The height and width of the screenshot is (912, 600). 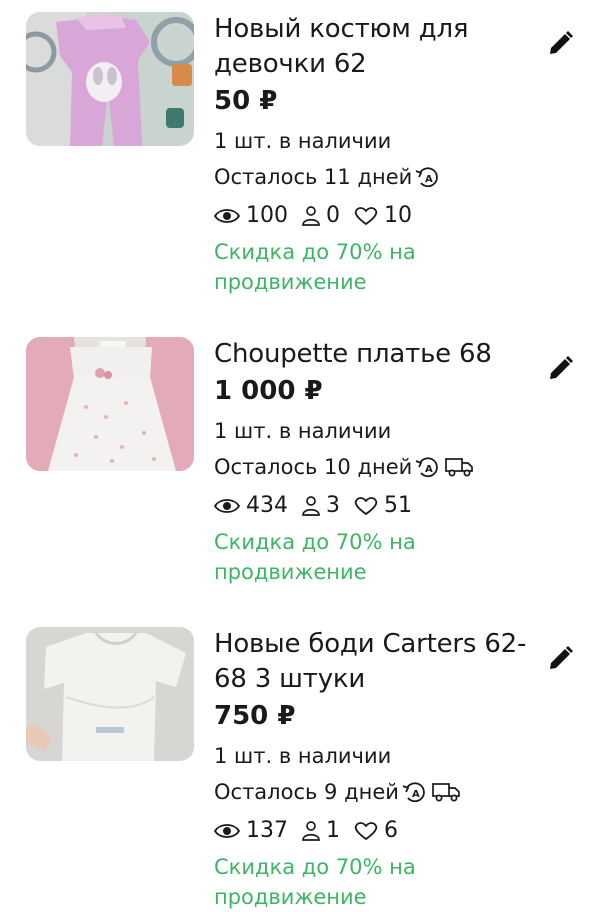 I want to click on favorites-count: 6, so click(x=391, y=830).